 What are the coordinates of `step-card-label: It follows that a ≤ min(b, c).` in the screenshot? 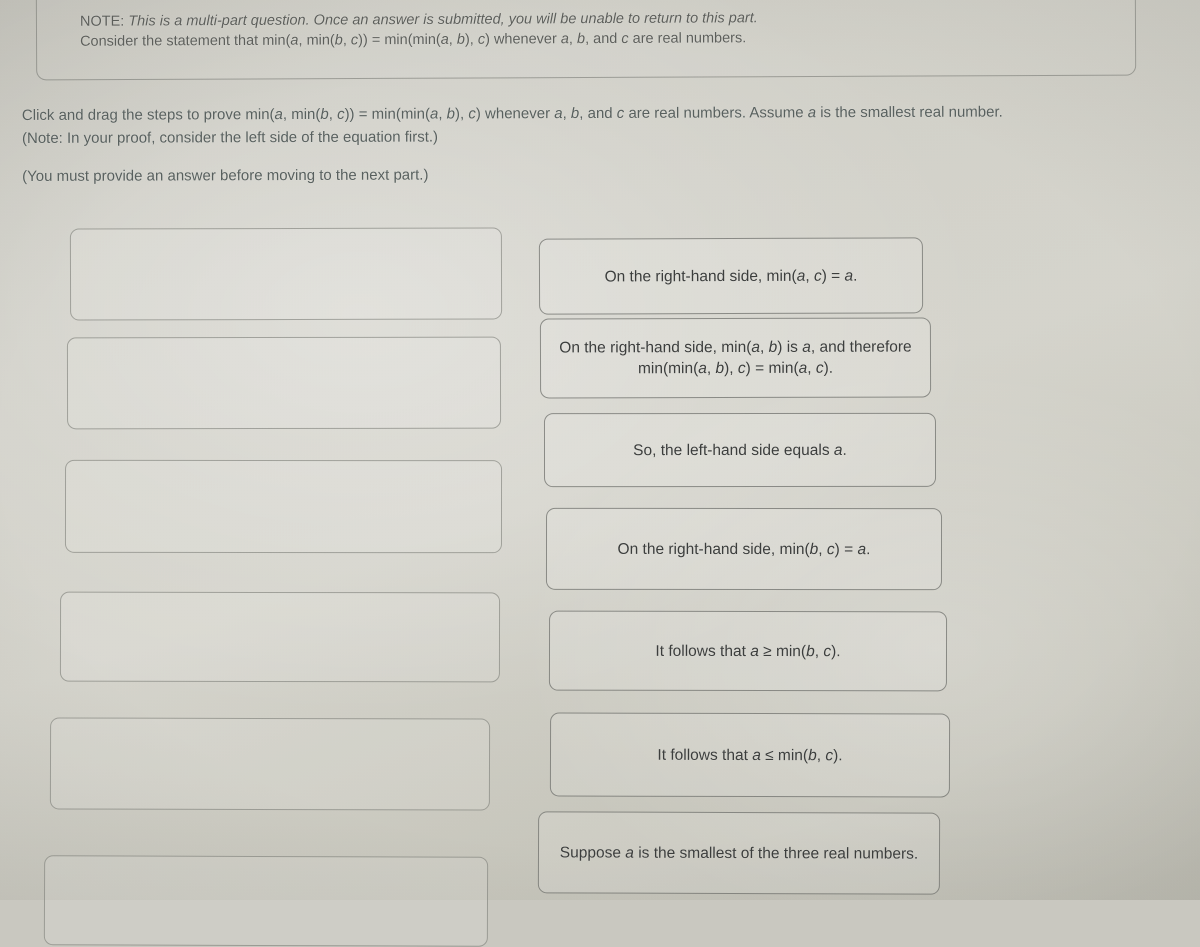 It's located at (750, 755).